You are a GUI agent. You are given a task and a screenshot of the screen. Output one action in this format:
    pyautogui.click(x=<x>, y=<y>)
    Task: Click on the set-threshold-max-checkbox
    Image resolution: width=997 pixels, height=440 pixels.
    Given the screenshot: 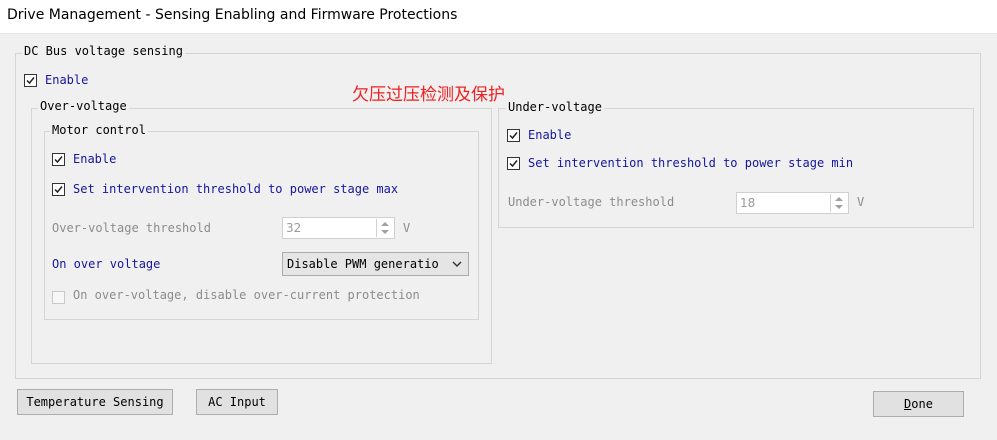 What is the action you would take?
    pyautogui.click(x=58, y=189)
    